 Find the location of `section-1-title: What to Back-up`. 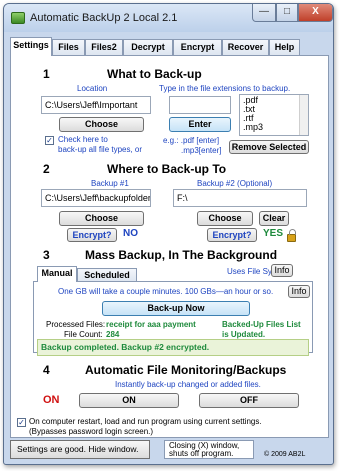

section-1-title: What to Back-up is located at coordinates (154, 74).